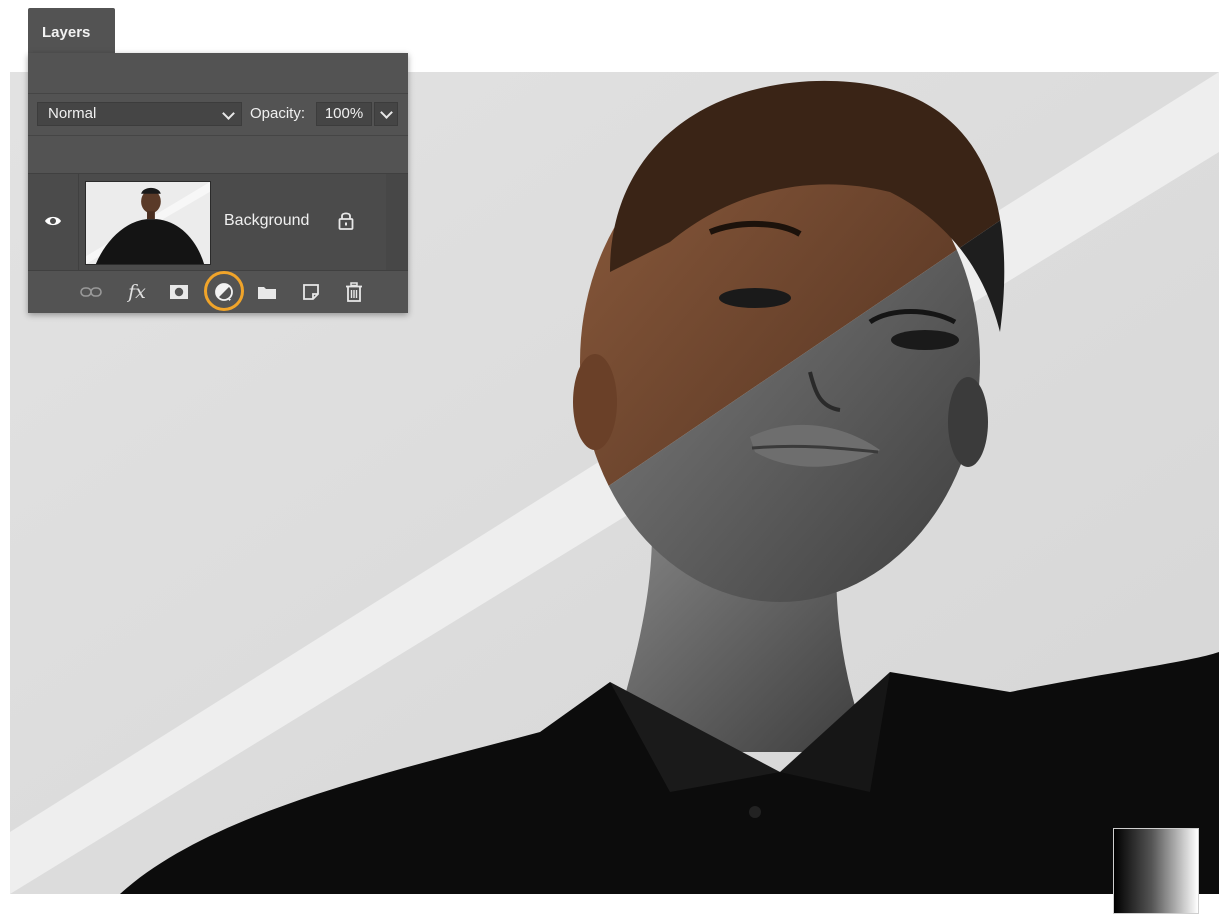 Image resolution: width=1219 pixels, height=916 pixels. What do you see at coordinates (218, 73) in the screenshot?
I see `panel-header-strip` at bounding box center [218, 73].